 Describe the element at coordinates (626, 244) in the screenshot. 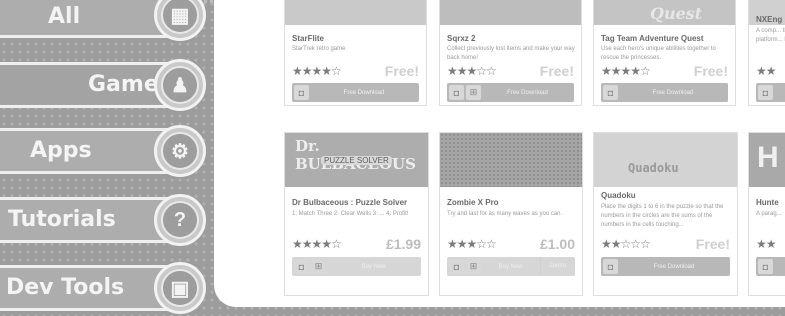

I see `rating-stars: ★★☆☆☆` at that location.